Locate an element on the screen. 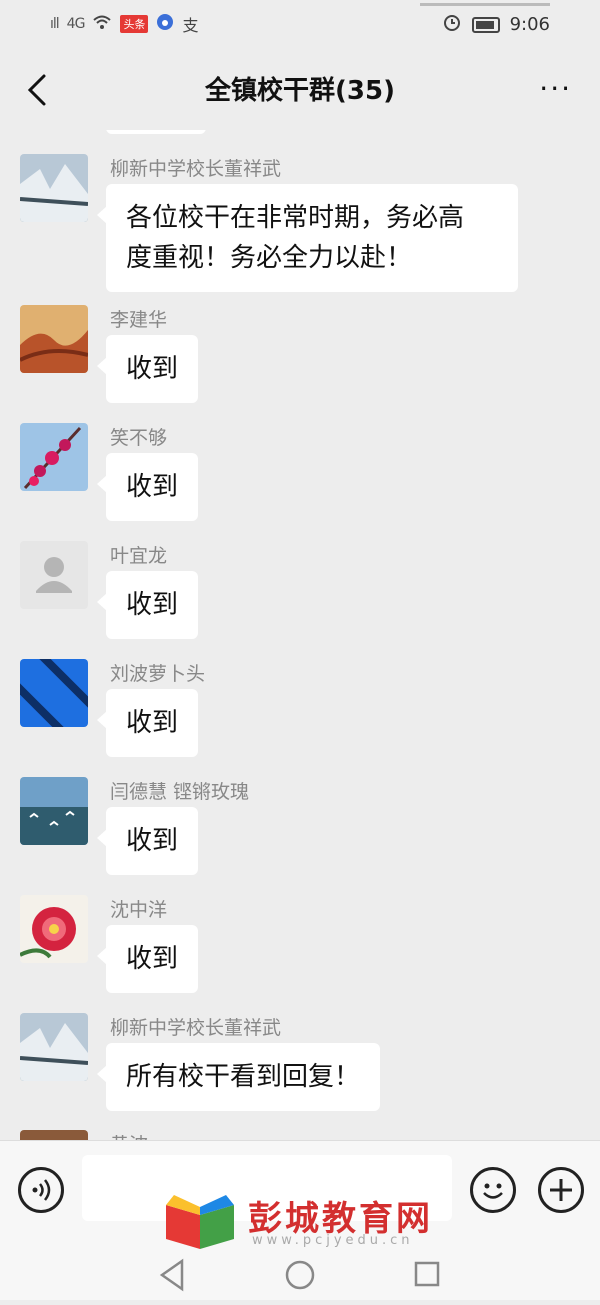 The width and height of the screenshot is (600, 1305). voice-button is located at coordinates (41, 1190).